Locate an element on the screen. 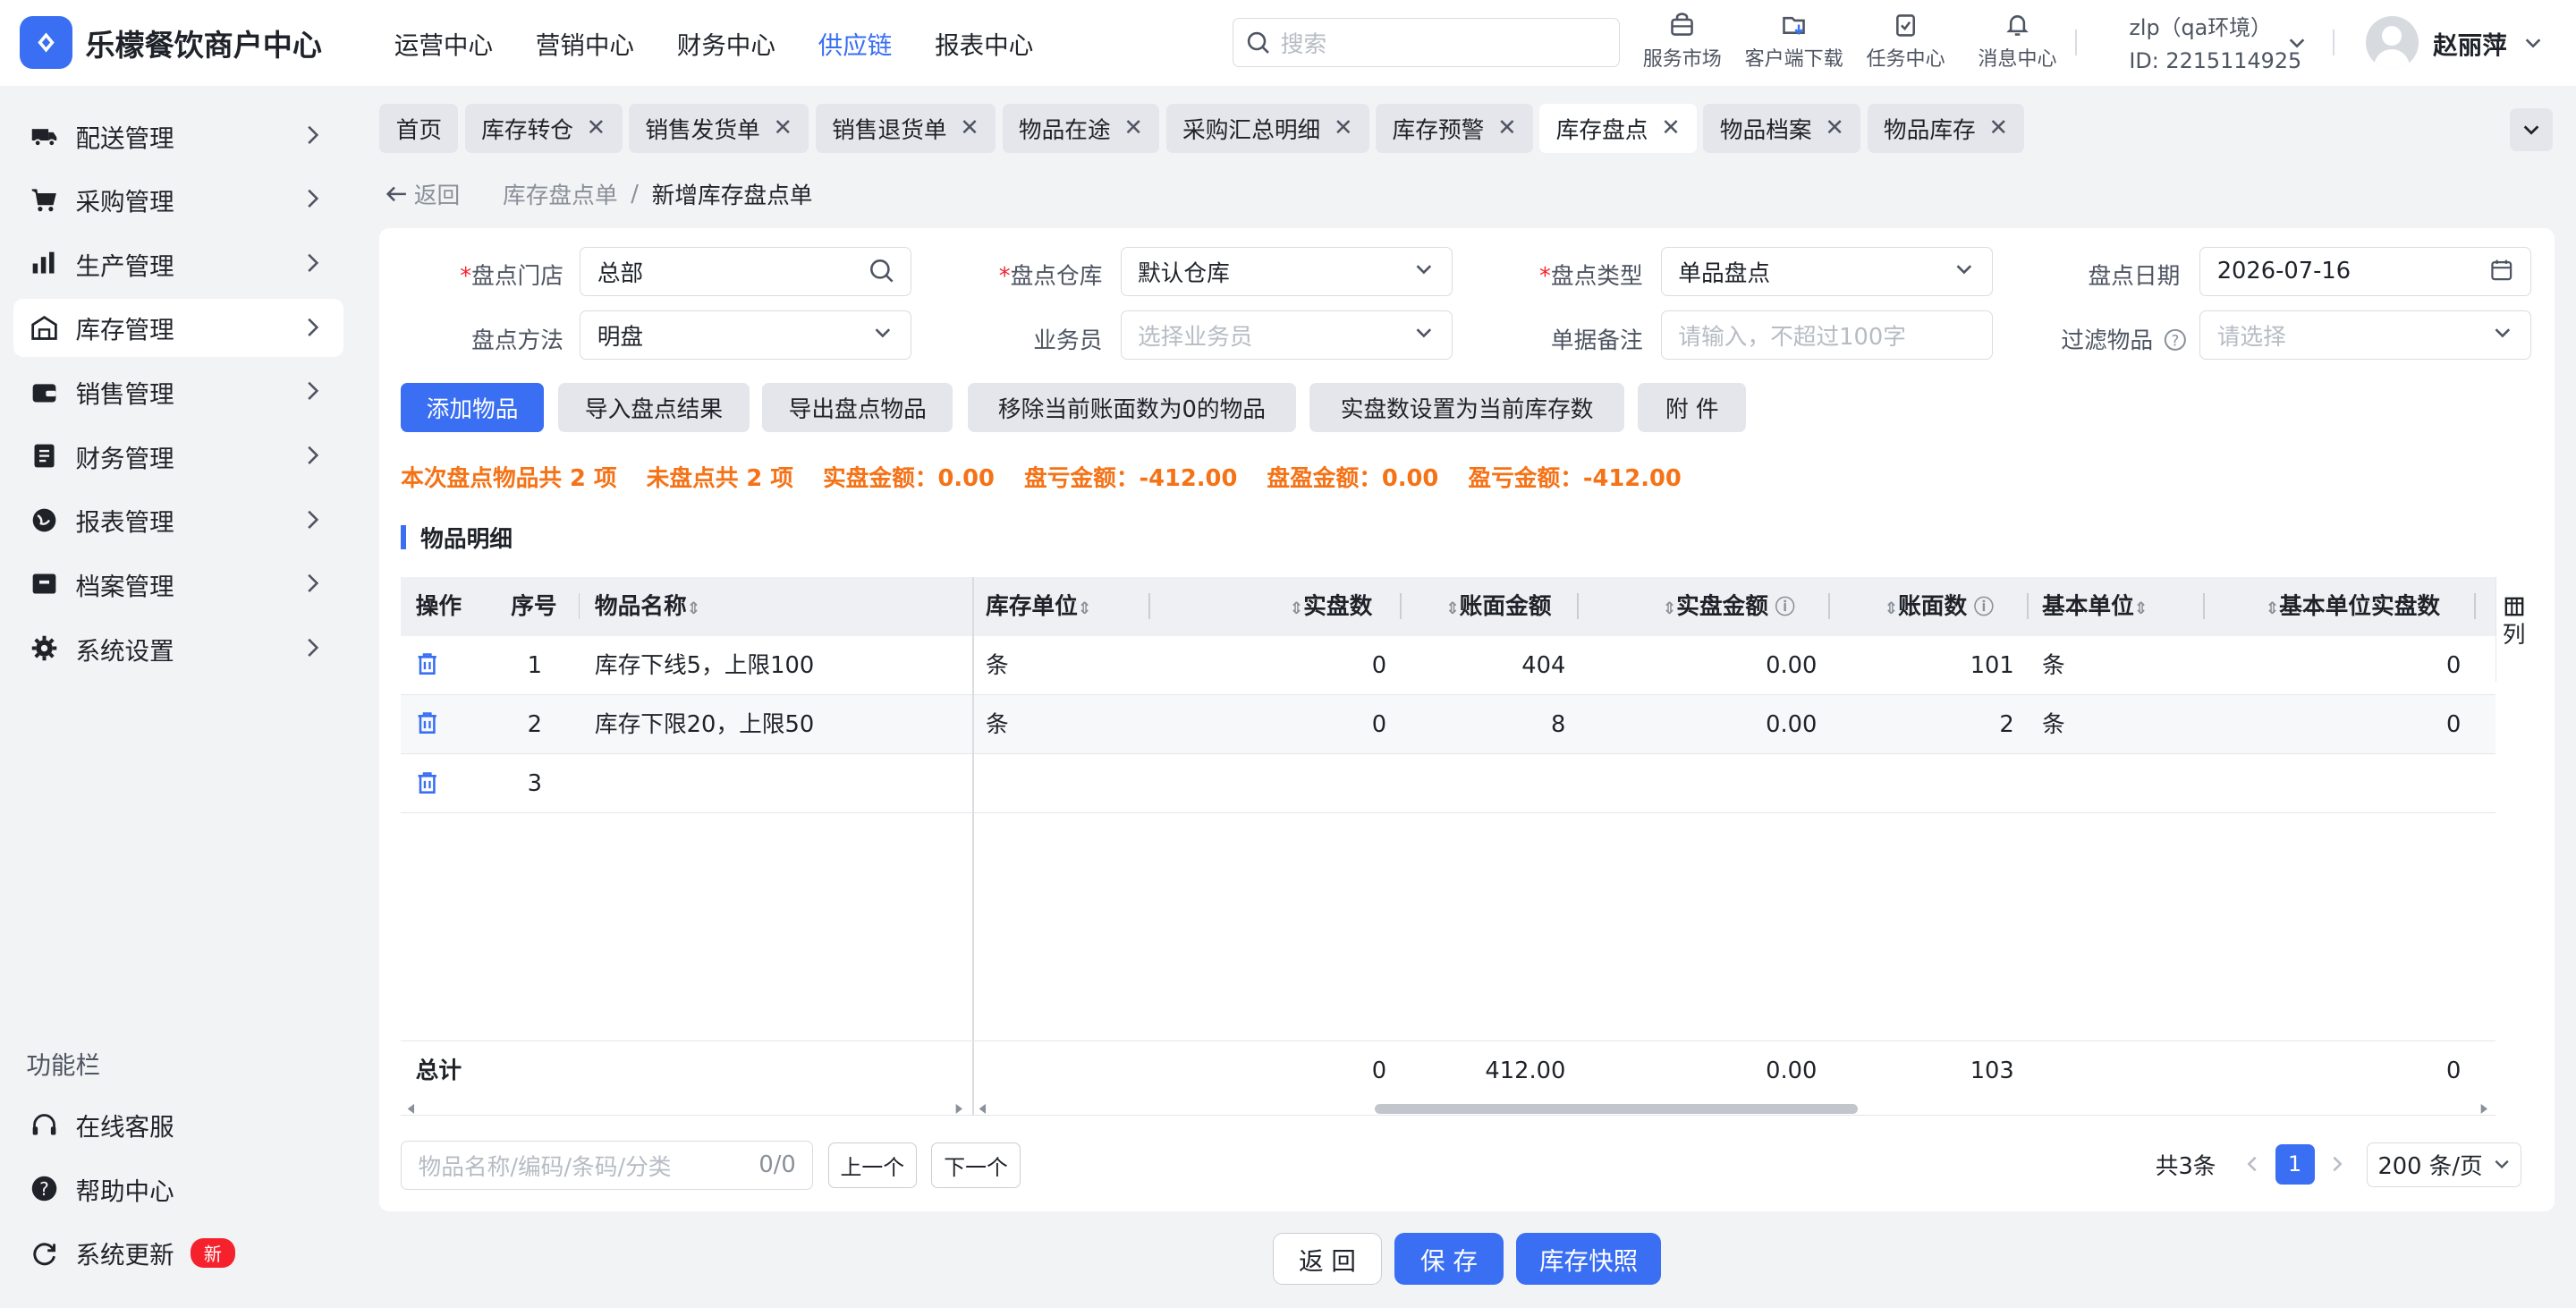  filter-select: 请选择 is located at coordinates (2365, 335).